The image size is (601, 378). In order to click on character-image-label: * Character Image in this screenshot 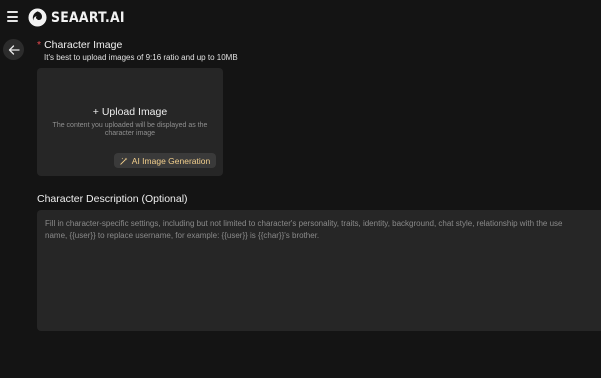, I will do `click(79, 45)`.